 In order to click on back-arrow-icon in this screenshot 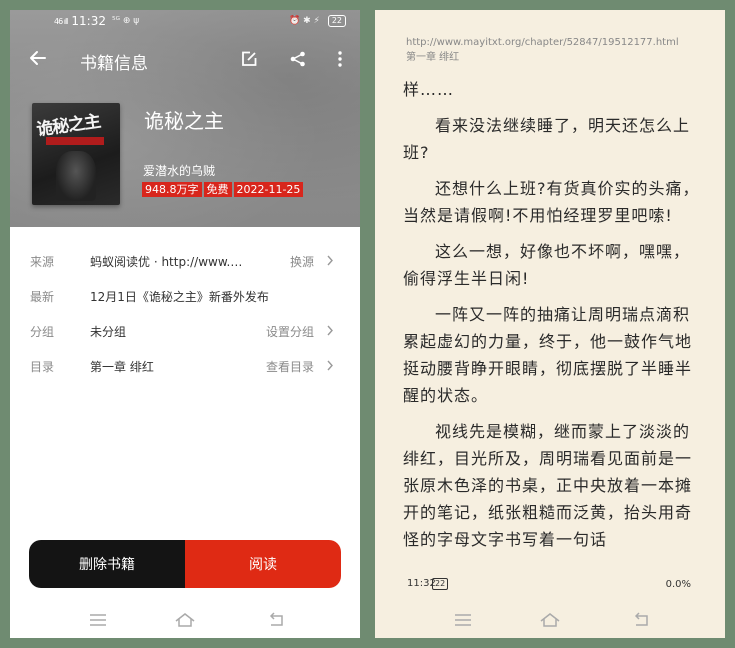, I will do `click(38, 58)`.